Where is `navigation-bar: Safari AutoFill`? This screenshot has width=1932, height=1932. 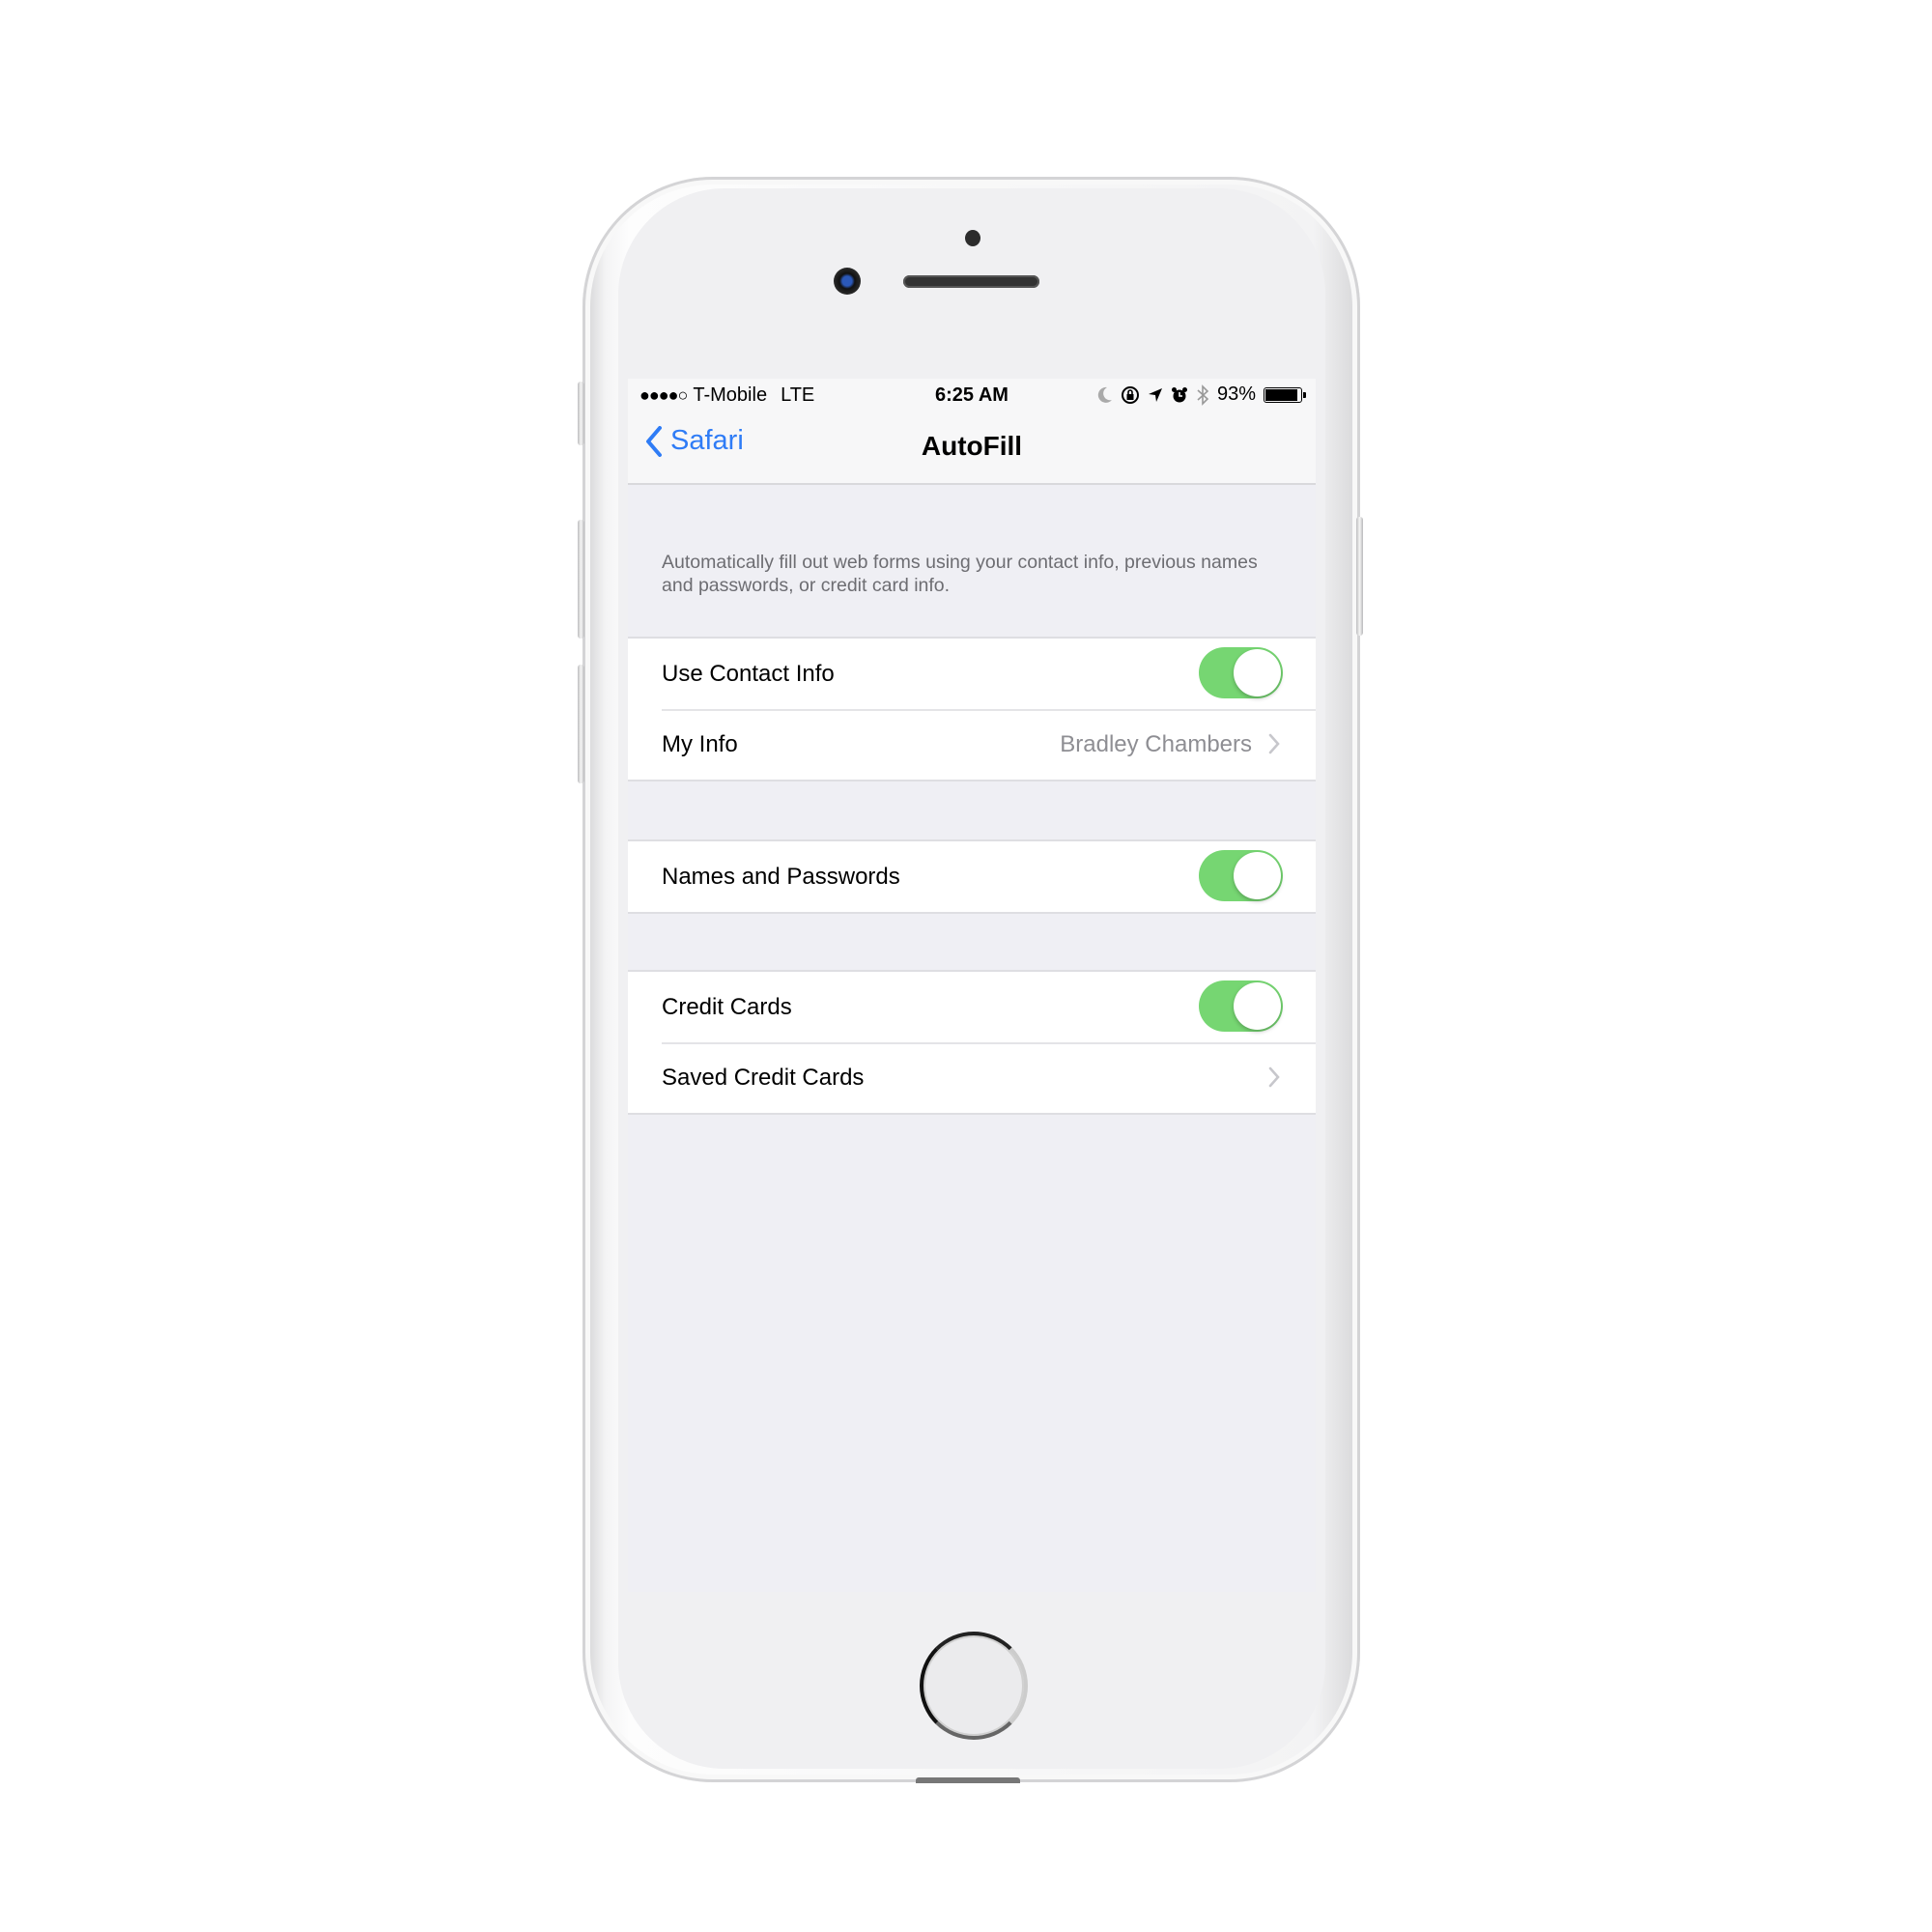
navigation-bar: Safari AutoFill is located at coordinates (972, 448).